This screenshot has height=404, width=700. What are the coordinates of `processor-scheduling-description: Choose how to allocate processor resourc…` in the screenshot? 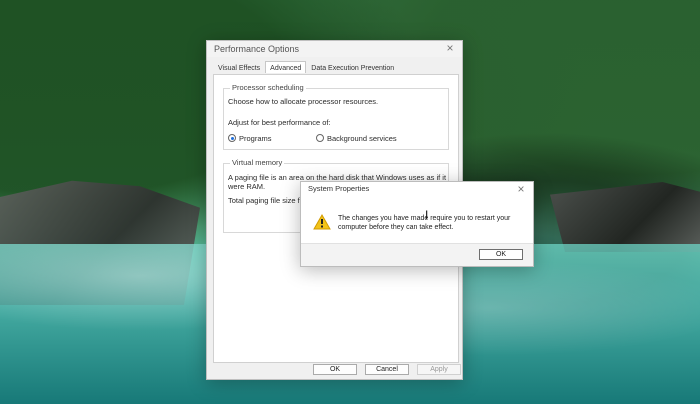 It's located at (303, 101).